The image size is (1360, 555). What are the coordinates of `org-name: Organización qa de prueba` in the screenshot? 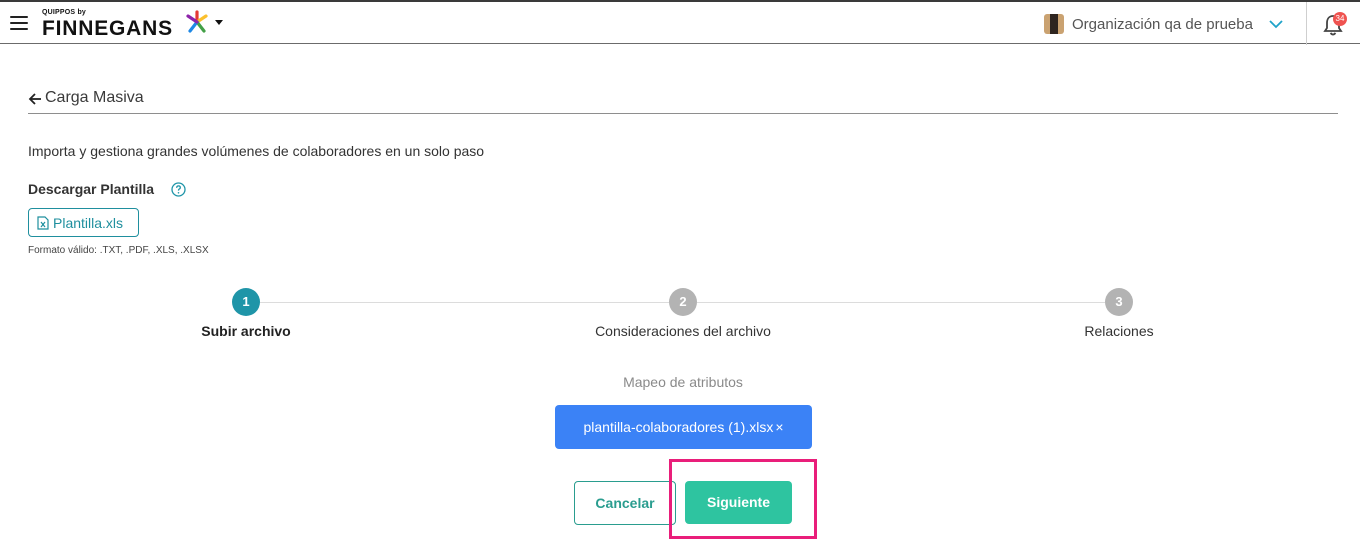 It's located at (1162, 24).